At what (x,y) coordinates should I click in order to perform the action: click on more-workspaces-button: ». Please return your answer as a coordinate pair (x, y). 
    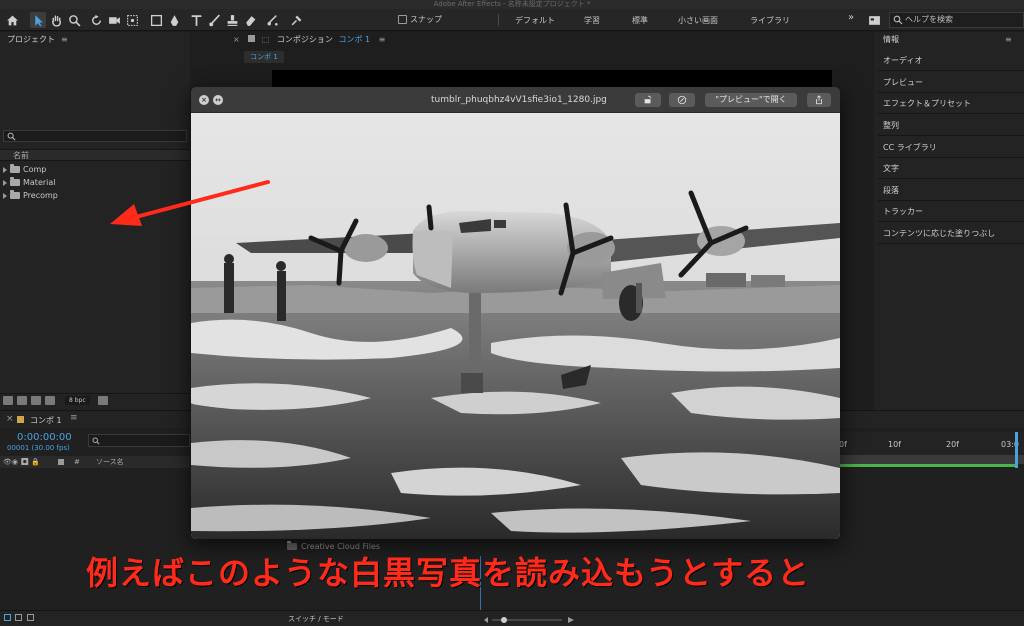
    Looking at the image, I should click on (851, 17).